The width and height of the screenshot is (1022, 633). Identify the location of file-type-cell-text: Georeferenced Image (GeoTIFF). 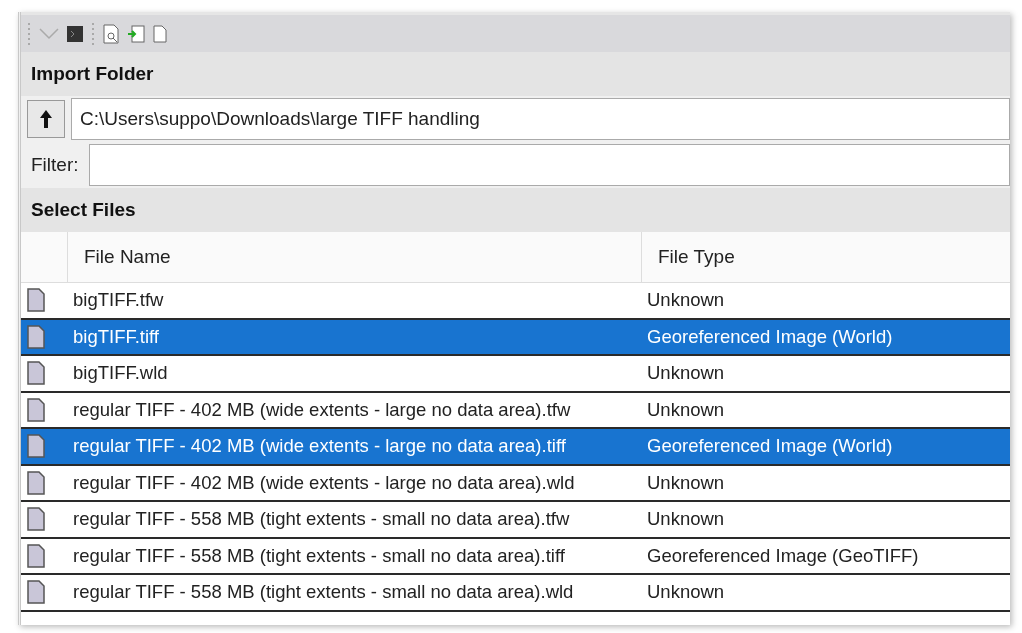
(783, 555).